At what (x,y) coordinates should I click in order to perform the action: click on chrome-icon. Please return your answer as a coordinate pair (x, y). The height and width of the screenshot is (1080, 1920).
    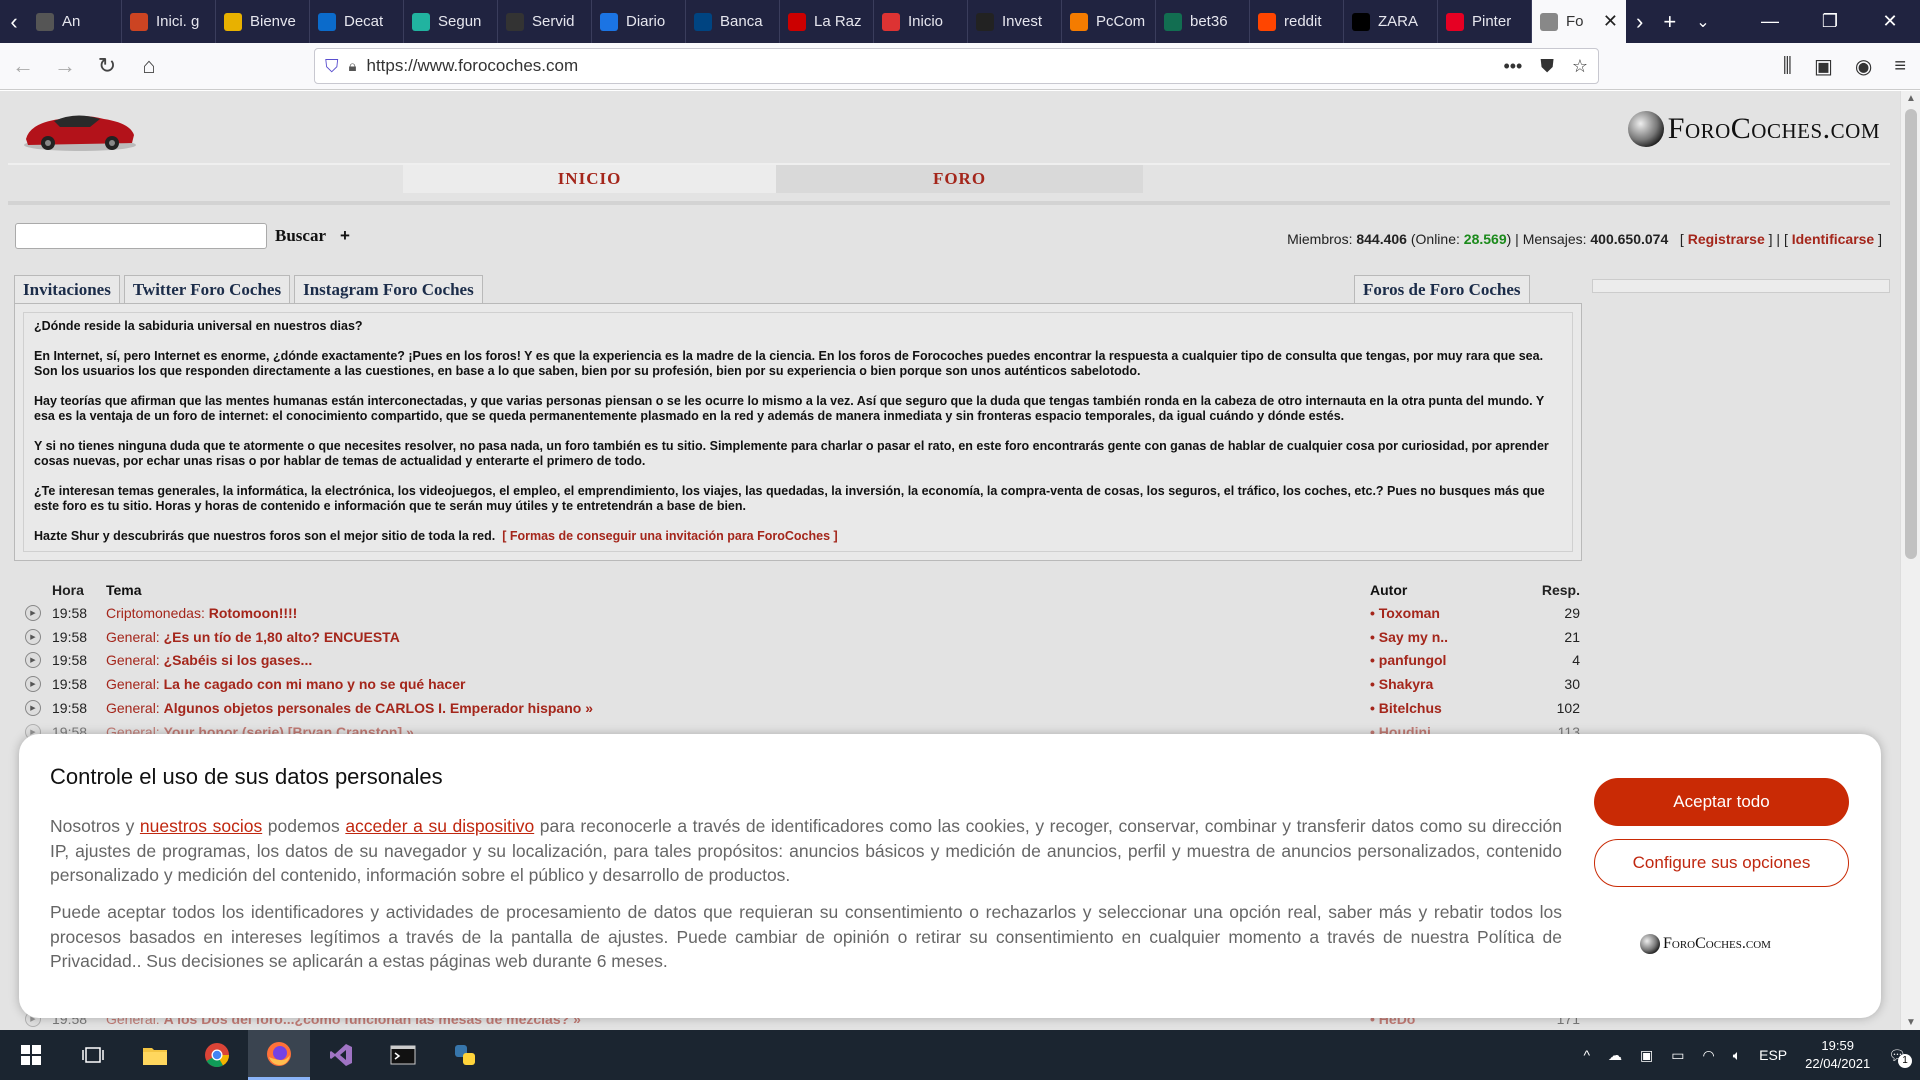
    Looking at the image, I should click on (217, 1055).